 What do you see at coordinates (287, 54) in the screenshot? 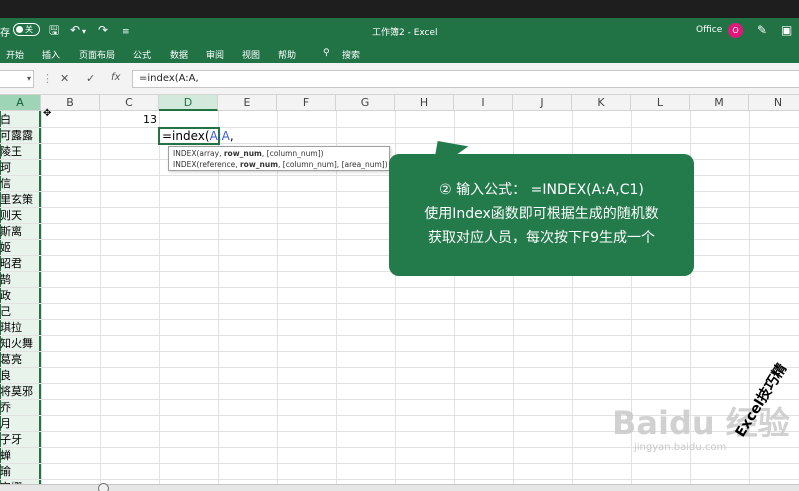
I see `tab-help: 帮助` at bounding box center [287, 54].